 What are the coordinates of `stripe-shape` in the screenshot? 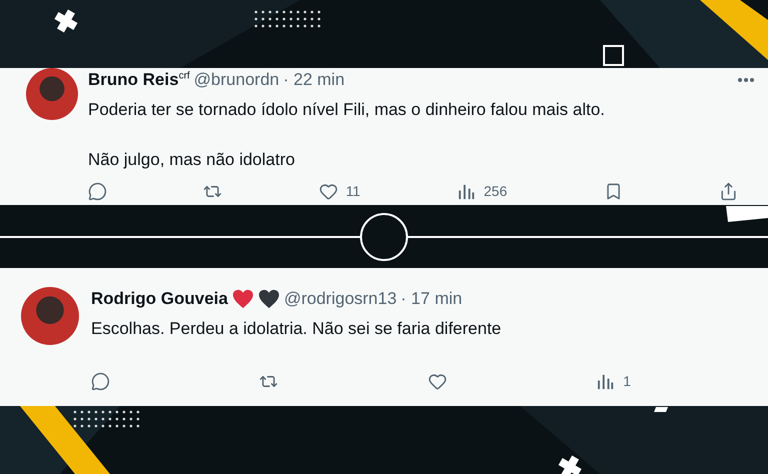 It's located at (734, 30).